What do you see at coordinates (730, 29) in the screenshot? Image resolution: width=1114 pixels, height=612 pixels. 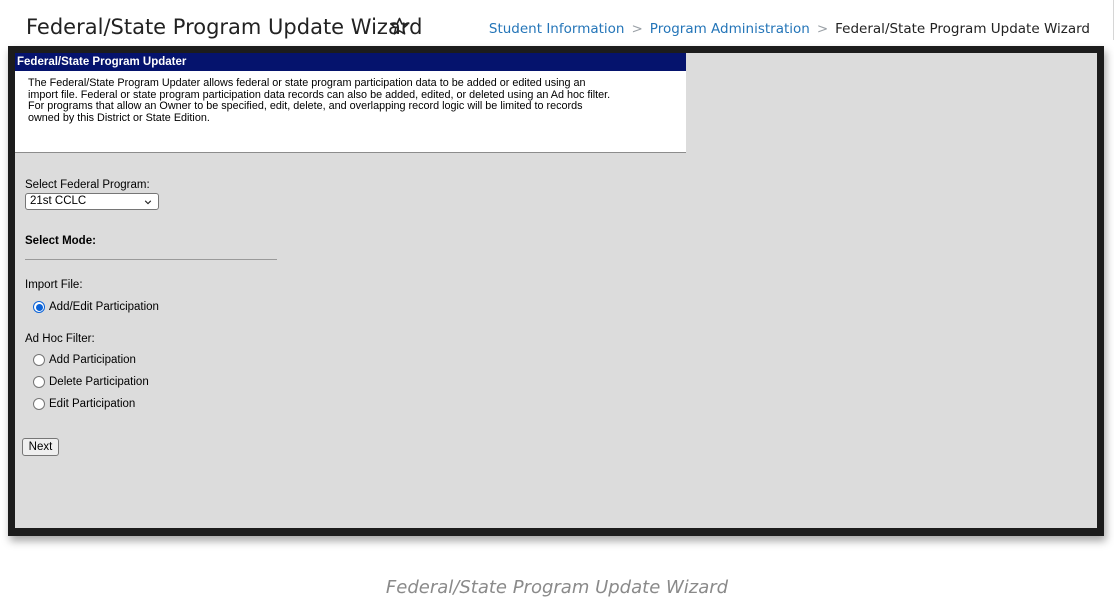 I see `breadcrumb-program-administration: Program Administration` at bounding box center [730, 29].